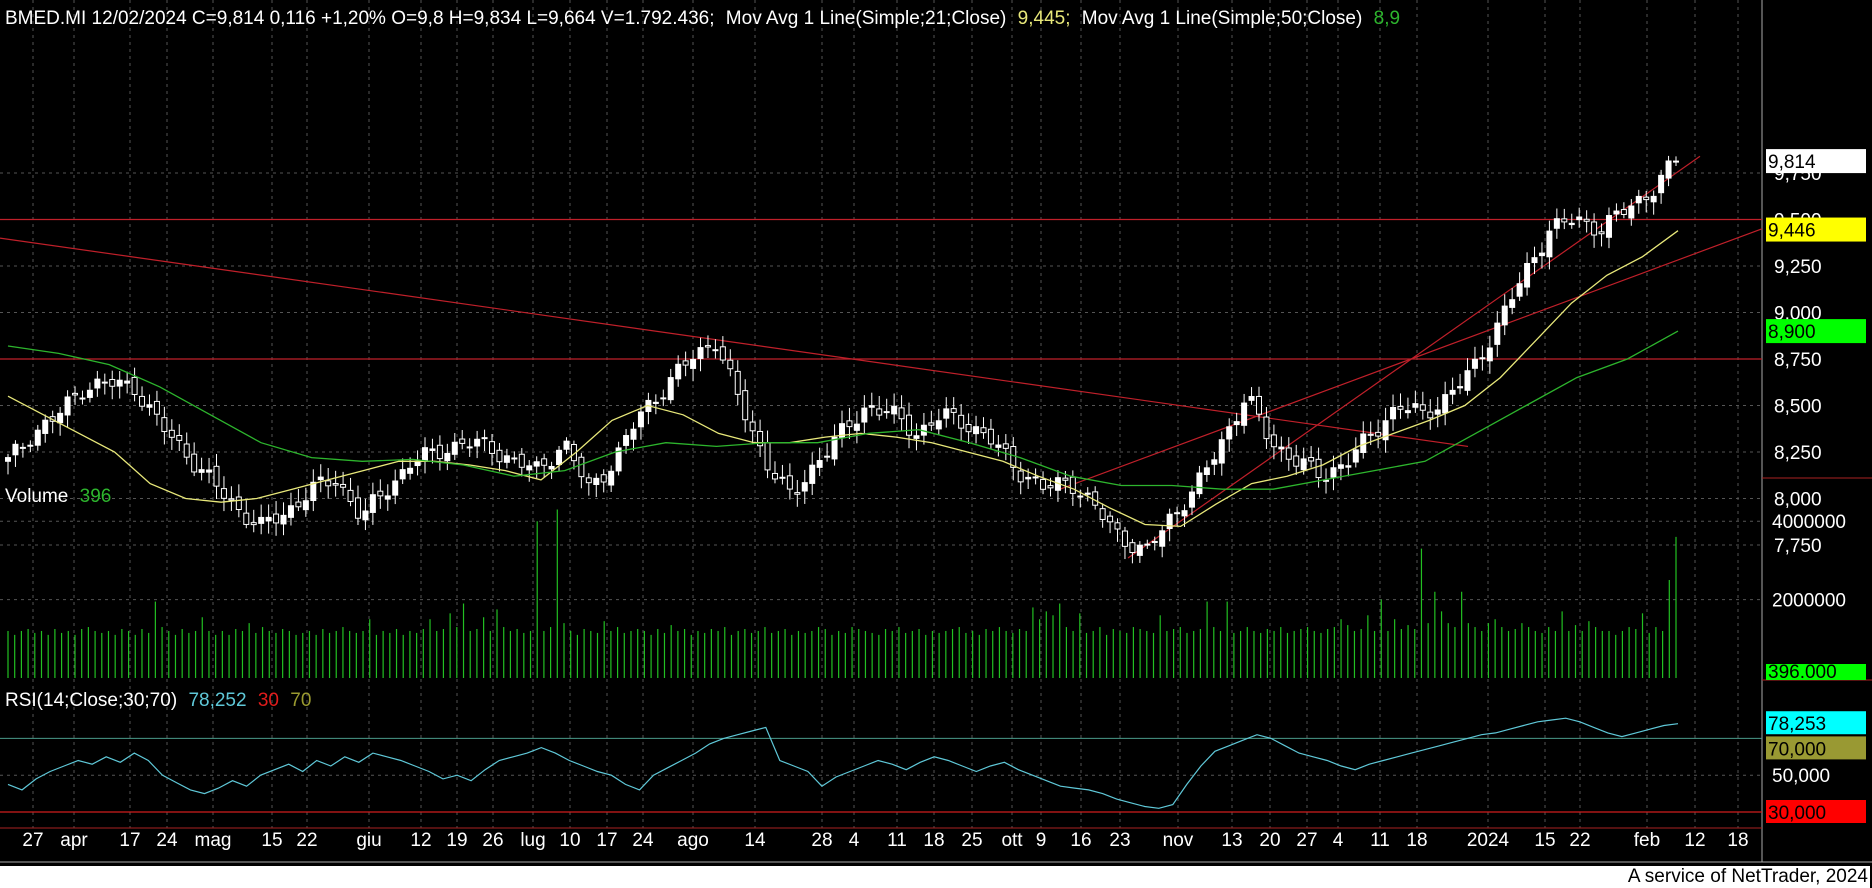  I want to click on price-tick-label: 9,250, so click(1798, 267).